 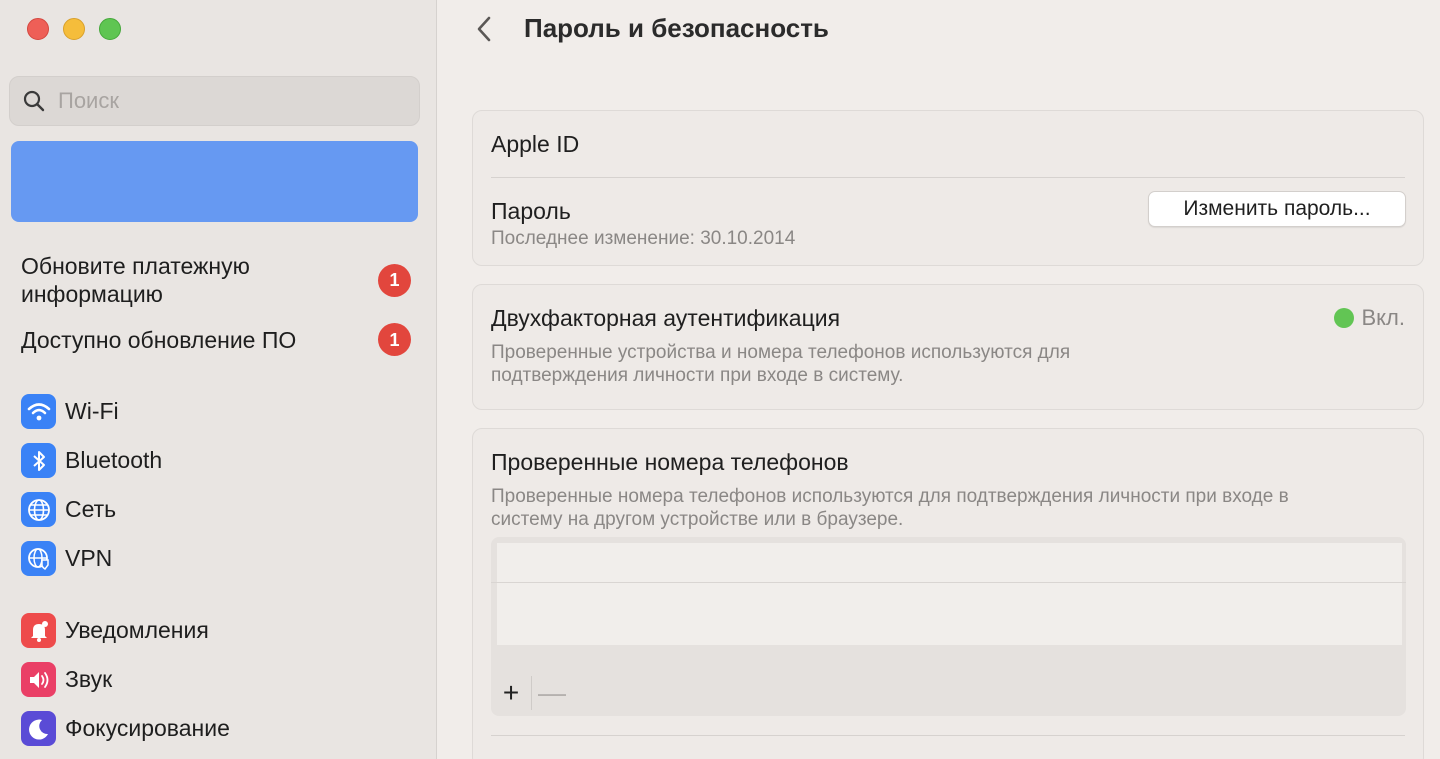 I want to click on wifi-icon, so click(x=38, y=411).